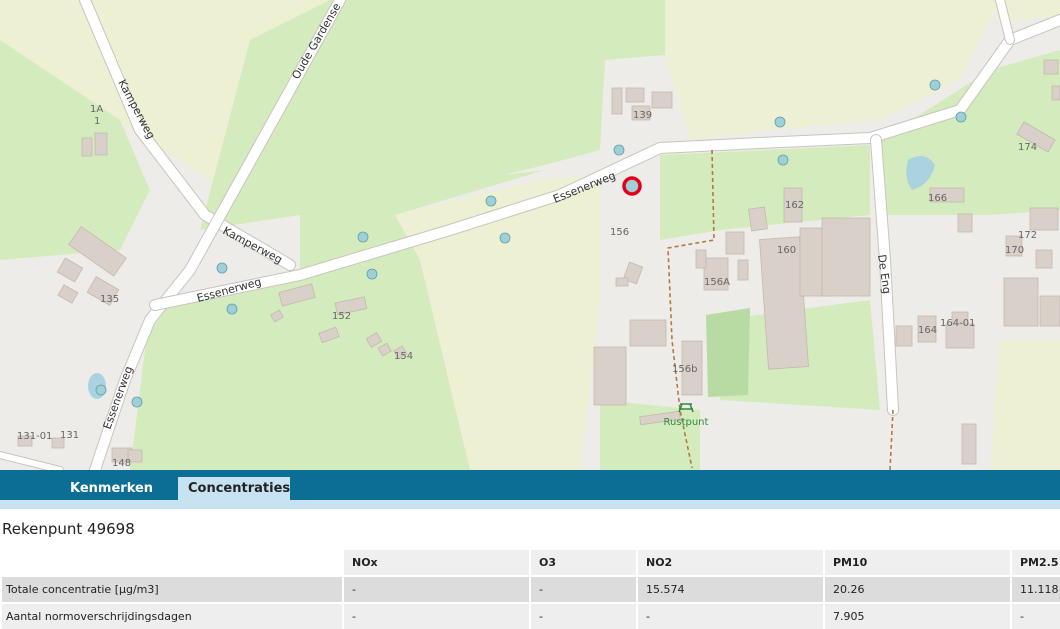 The width and height of the screenshot is (1060, 629). Describe the element at coordinates (730, 588) in the screenshot. I see `cell-value: 15.574` at that location.